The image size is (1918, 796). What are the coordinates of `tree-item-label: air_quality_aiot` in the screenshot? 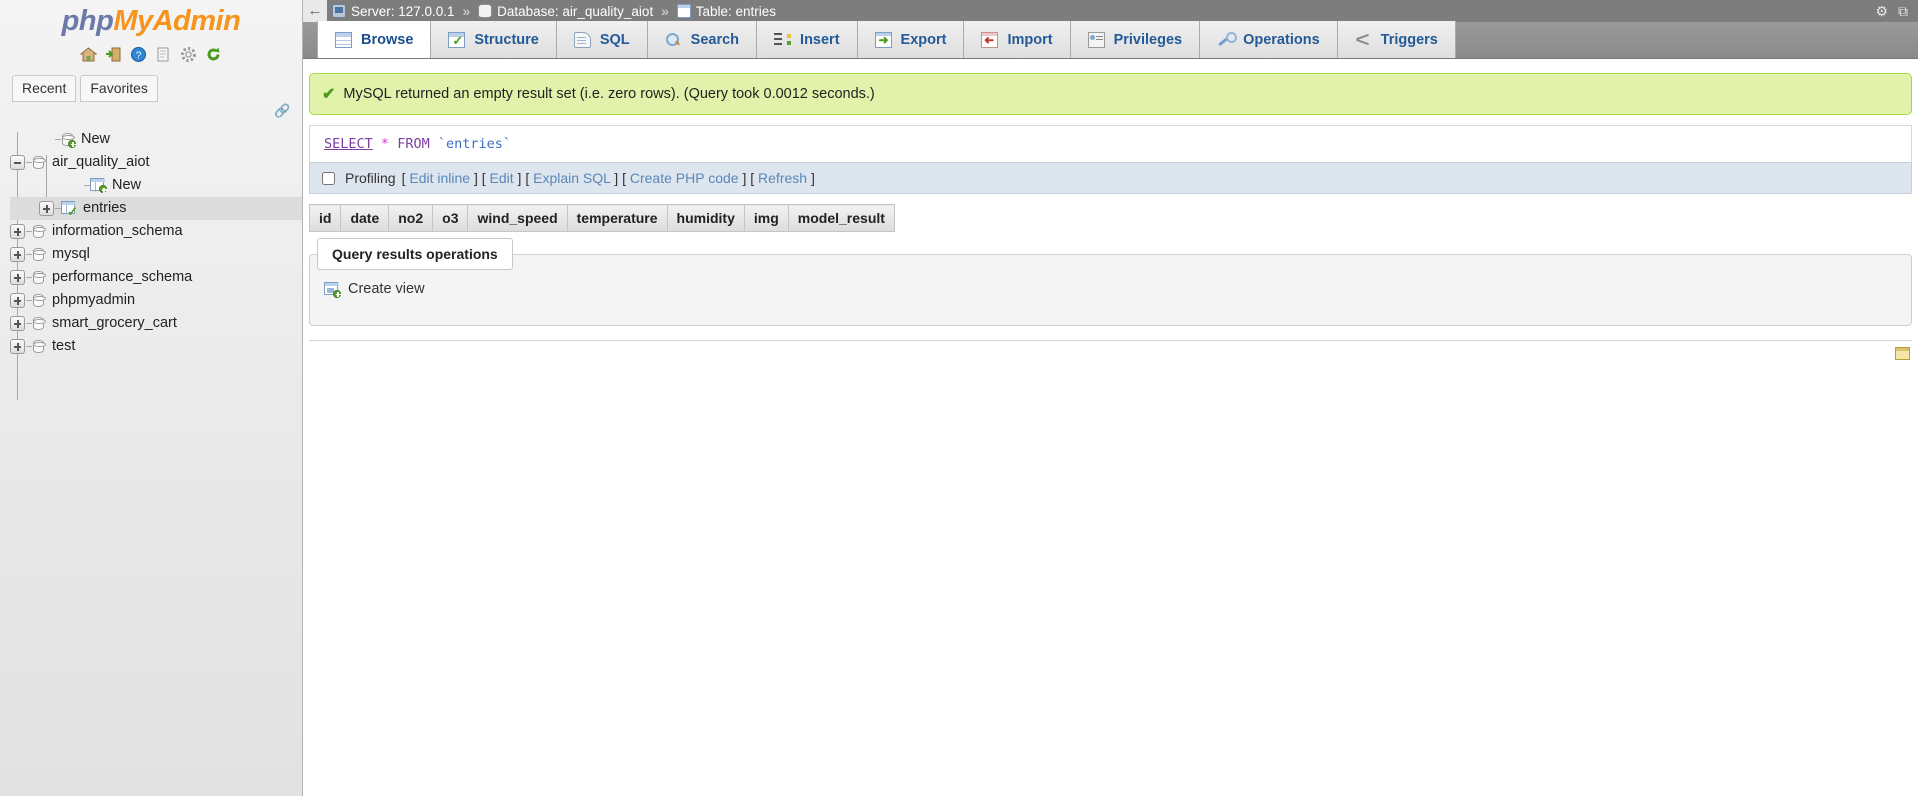 It's located at (101, 162).